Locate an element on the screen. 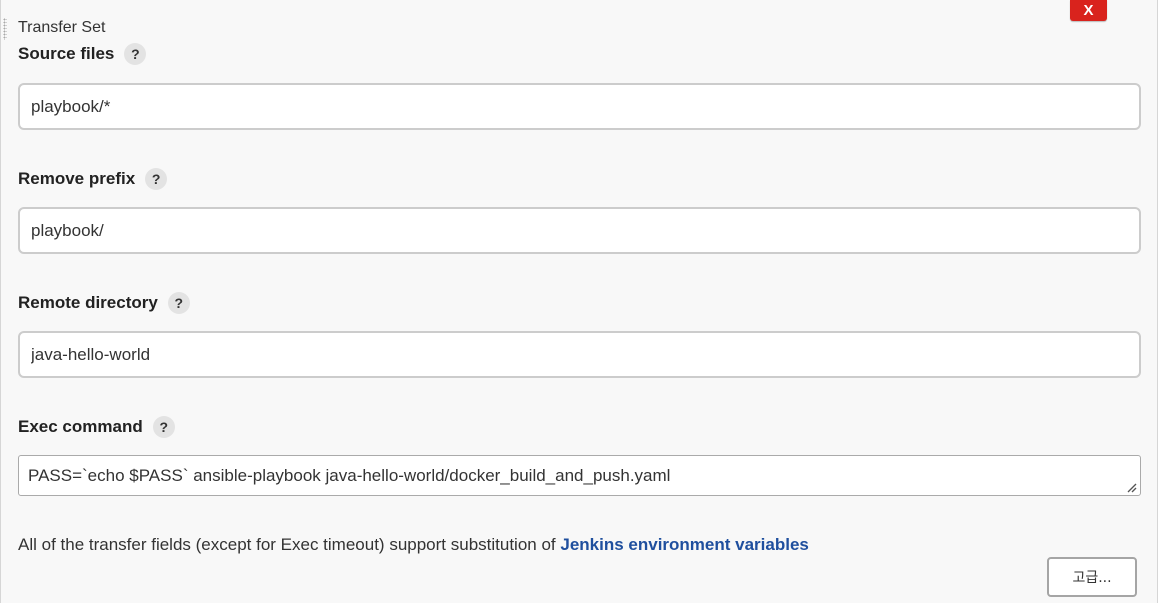 This screenshot has width=1158, height=603. remote-directory-label-text: Remote directory is located at coordinates (88, 302).